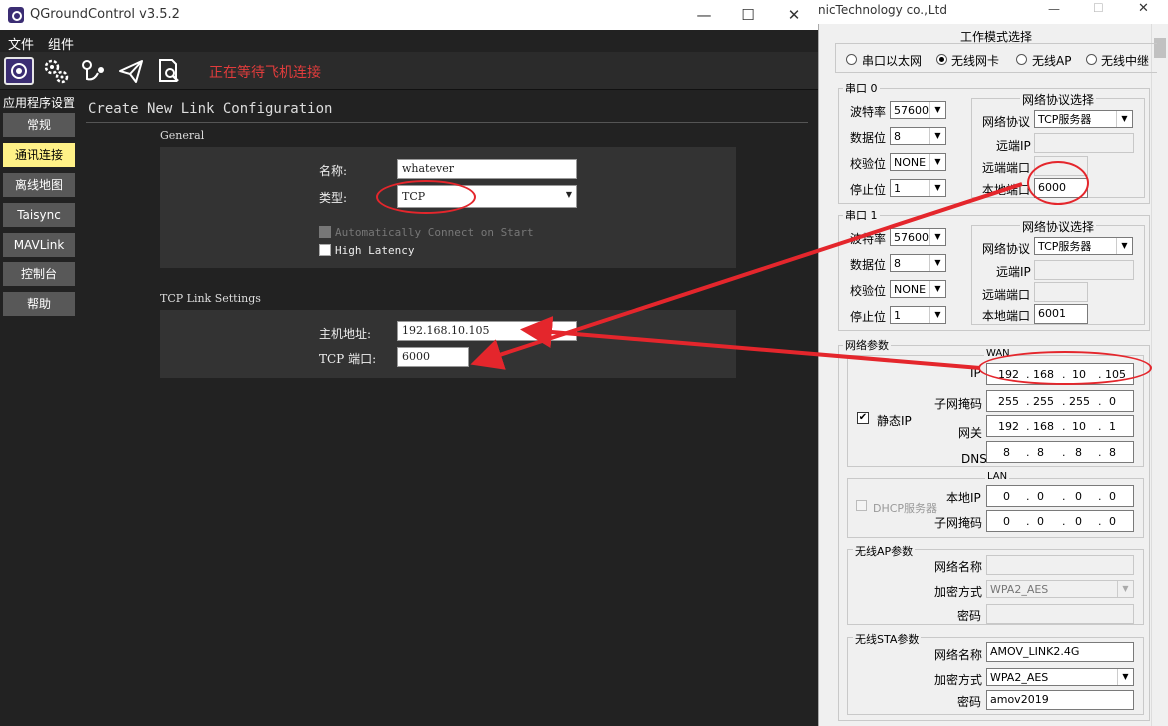 This screenshot has height=726, width=1168. Describe the element at coordinates (897, 315) in the screenshot. I see `s1-stop-value: 1` at that location.